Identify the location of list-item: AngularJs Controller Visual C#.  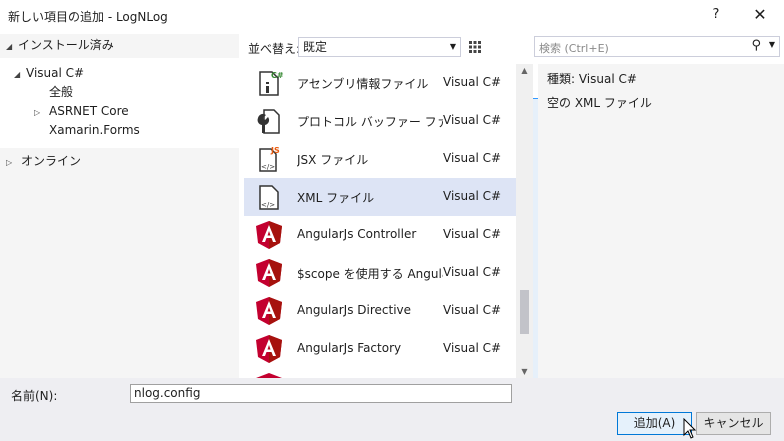
(380, 235).